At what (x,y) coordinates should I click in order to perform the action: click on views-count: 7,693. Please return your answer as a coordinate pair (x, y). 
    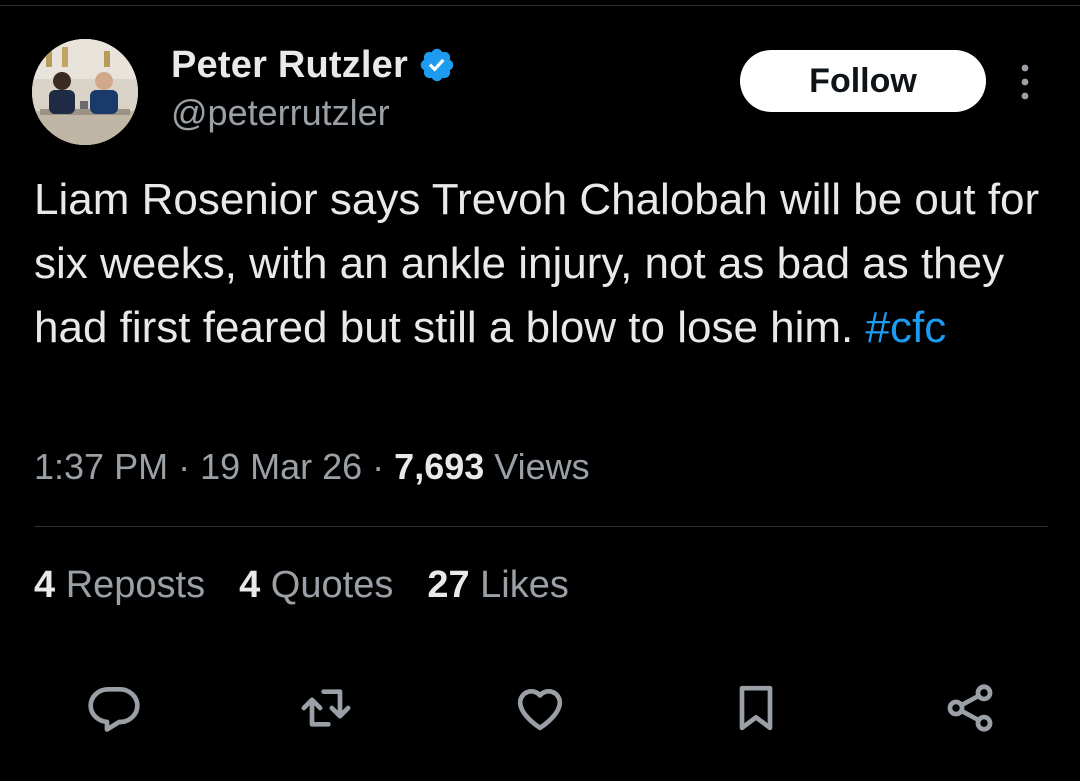
    Looking at the image, I should click on (439, 466).